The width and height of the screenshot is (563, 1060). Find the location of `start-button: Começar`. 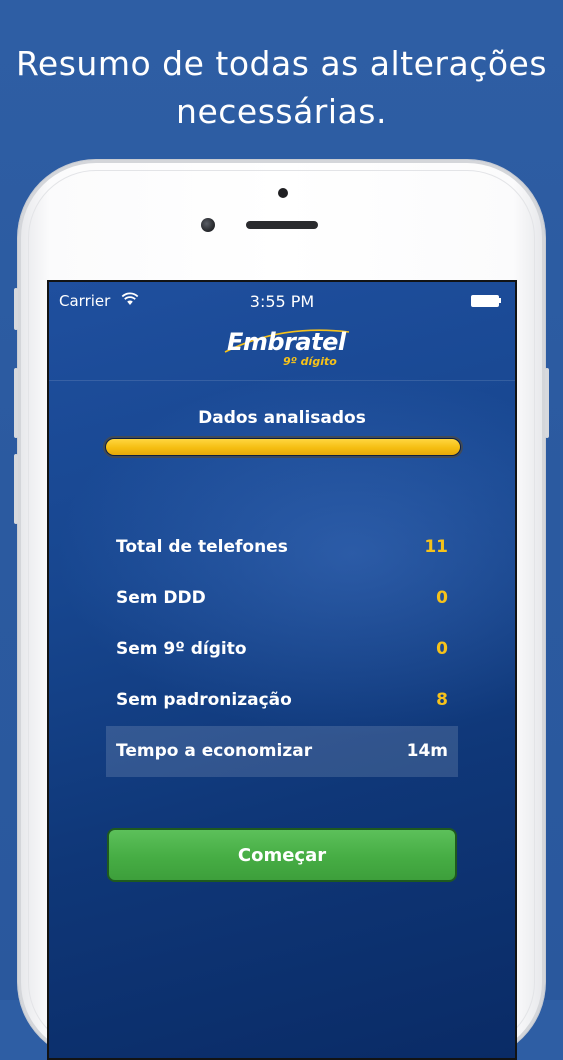

start-button: Começar is located at coordinates (282, 855).